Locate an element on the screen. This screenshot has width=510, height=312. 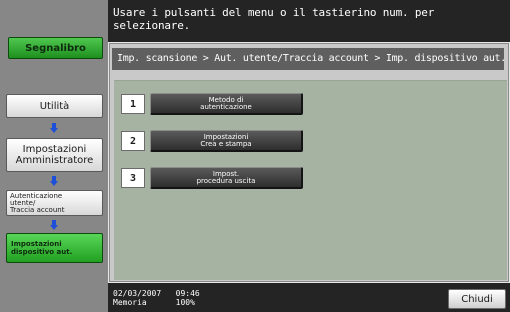
option-label-line2: procedura uscita is located at coordinates (226, 180).